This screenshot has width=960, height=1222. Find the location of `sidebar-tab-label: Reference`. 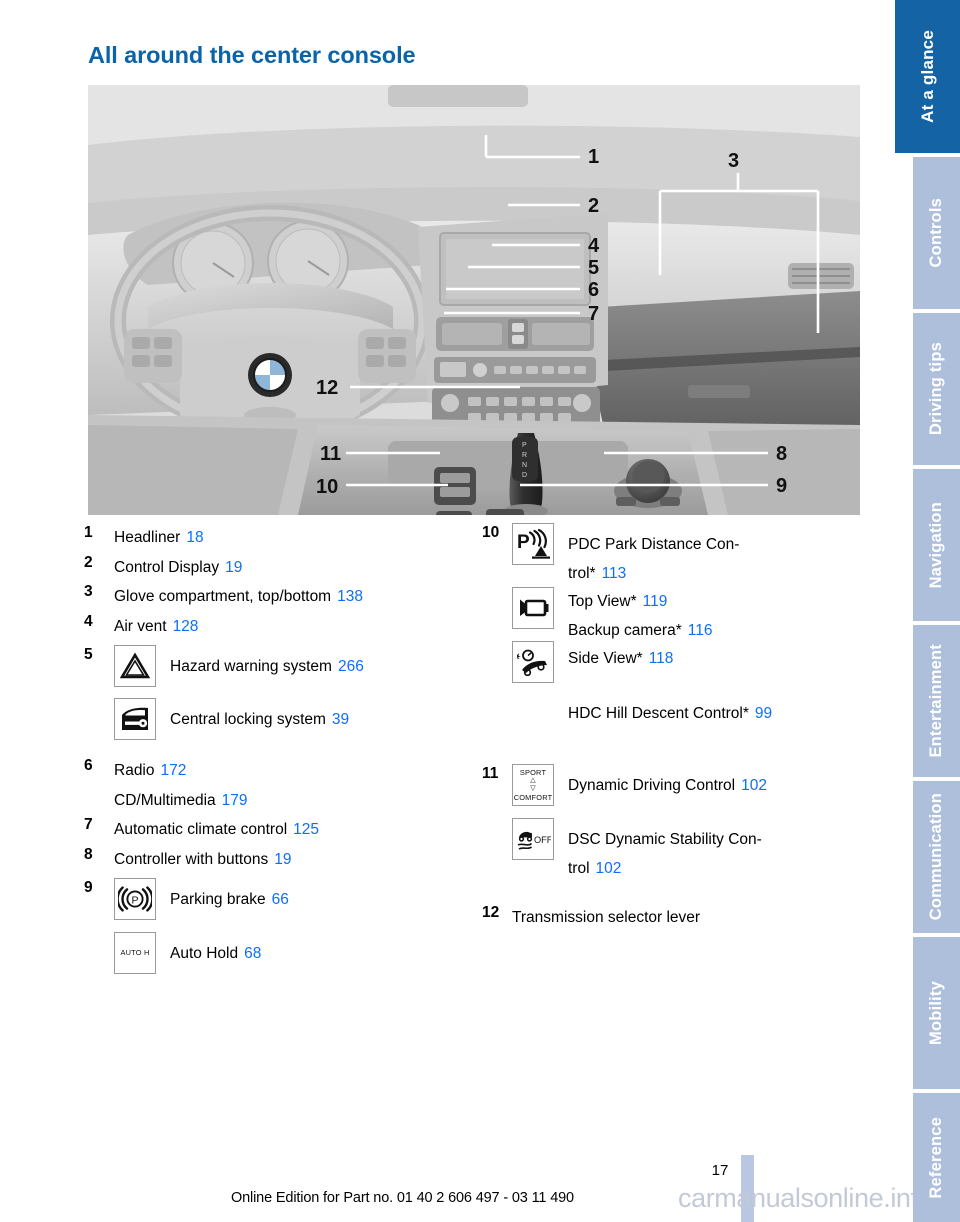

sidebar-tab-label: Reference is located at coordinates (936, 1157).